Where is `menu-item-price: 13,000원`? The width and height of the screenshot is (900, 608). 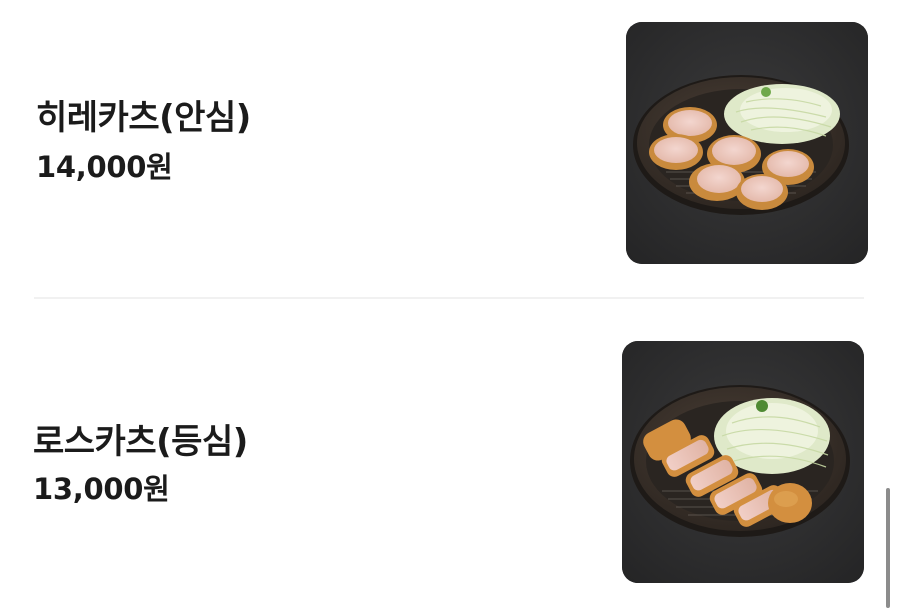 menu-item-price: 13,000원 is located at coordinates (101, 489).